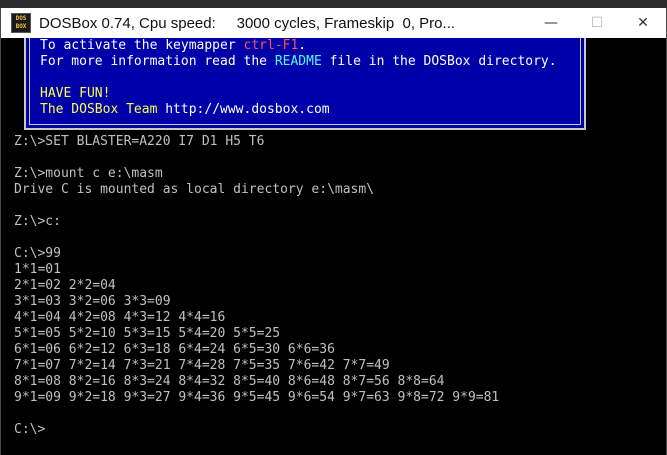  I want to click on readme-label: README, so click(298, 61).